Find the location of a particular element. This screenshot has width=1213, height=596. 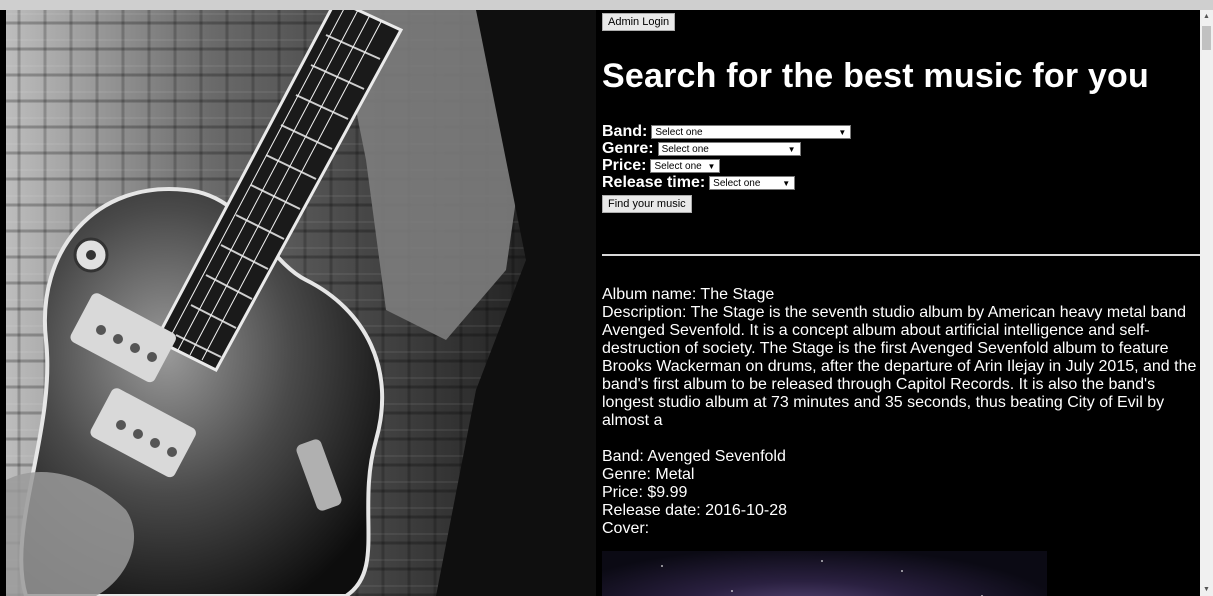

filter-row-release-time: Release time: Select one ▼ is located at coordinates (726, 182).